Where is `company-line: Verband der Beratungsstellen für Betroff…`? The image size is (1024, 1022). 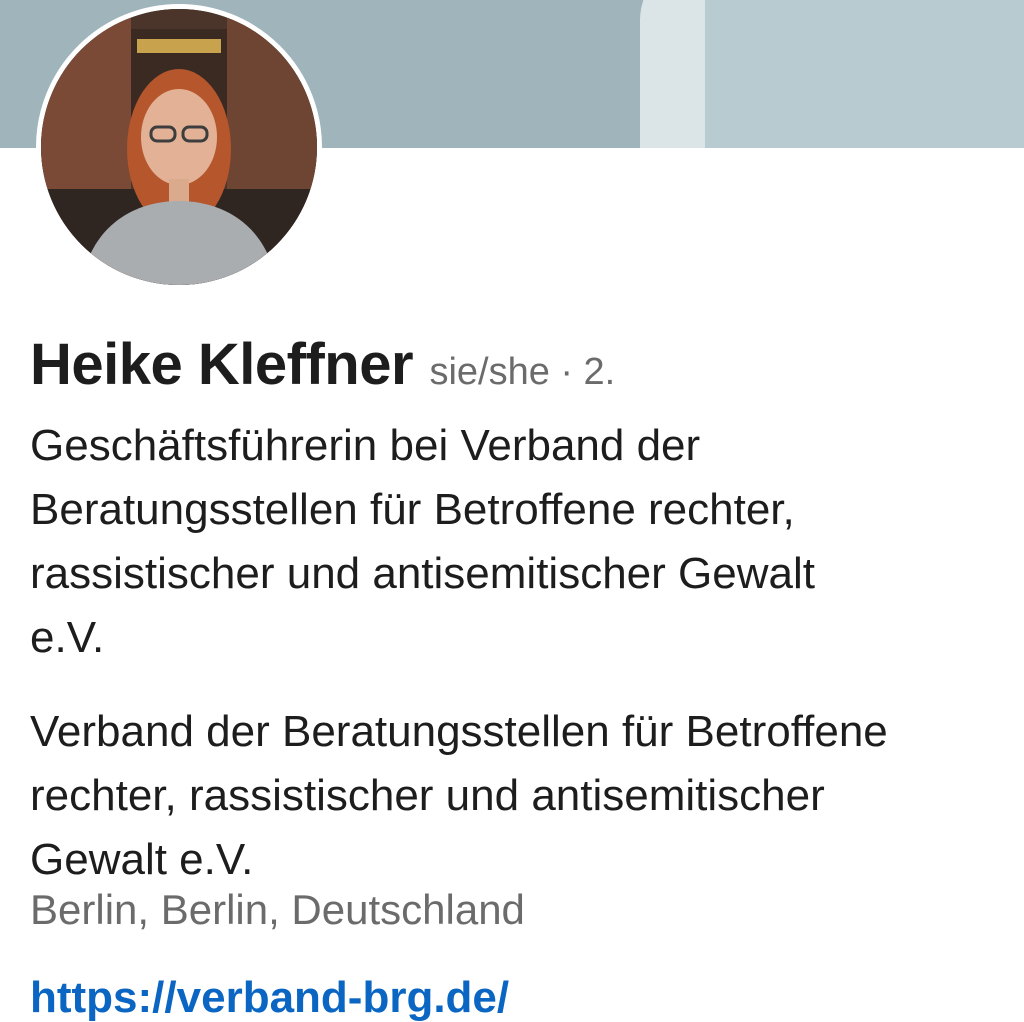 company-line: Verband der Beratungsstellen für Betroff… is located at coordinates (459, 731).